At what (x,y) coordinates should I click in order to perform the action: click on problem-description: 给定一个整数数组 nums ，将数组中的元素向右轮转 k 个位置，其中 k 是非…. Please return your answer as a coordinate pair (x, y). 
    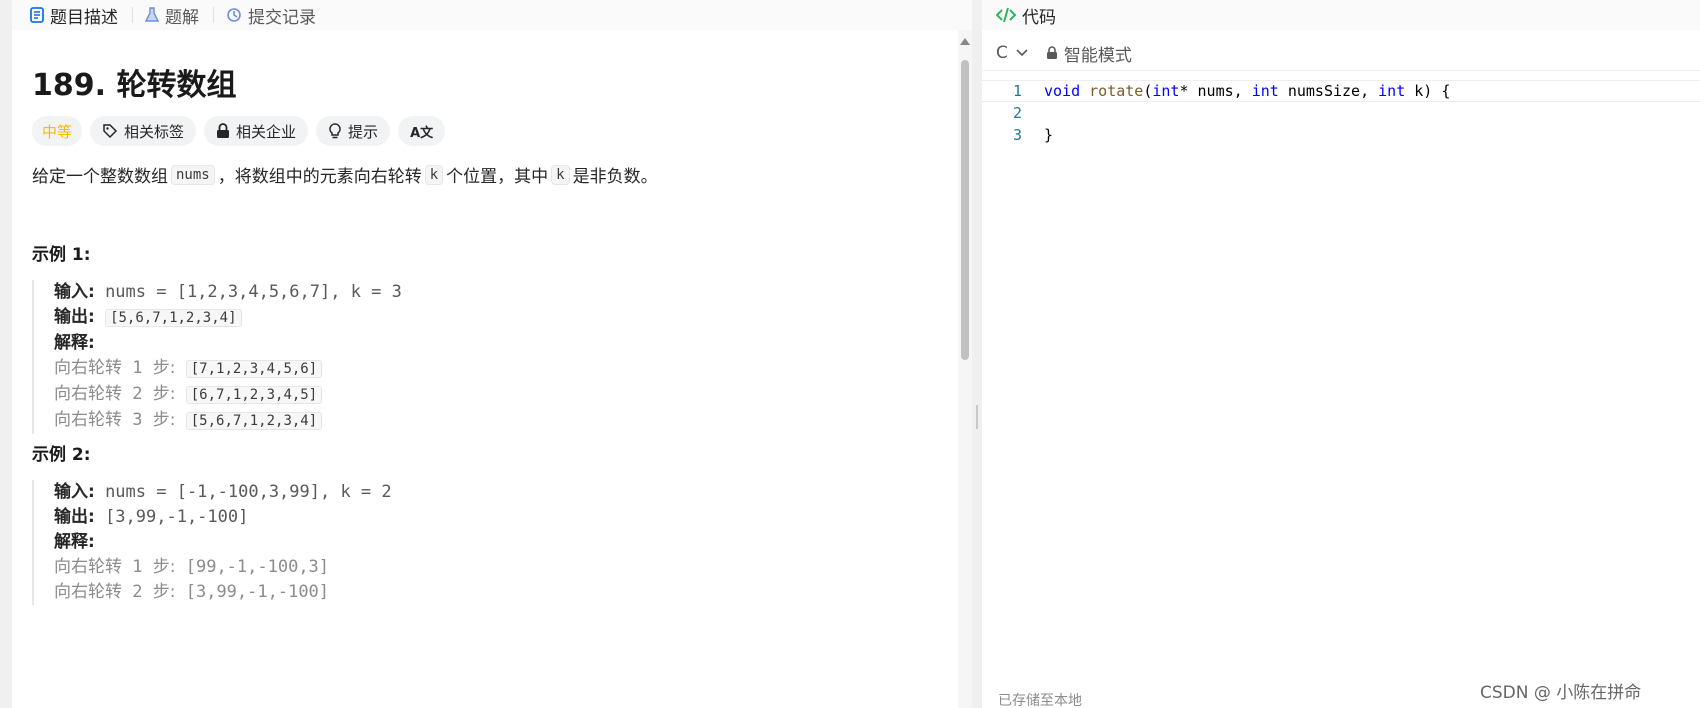
    Looking at the image, I should click on (345, 174).